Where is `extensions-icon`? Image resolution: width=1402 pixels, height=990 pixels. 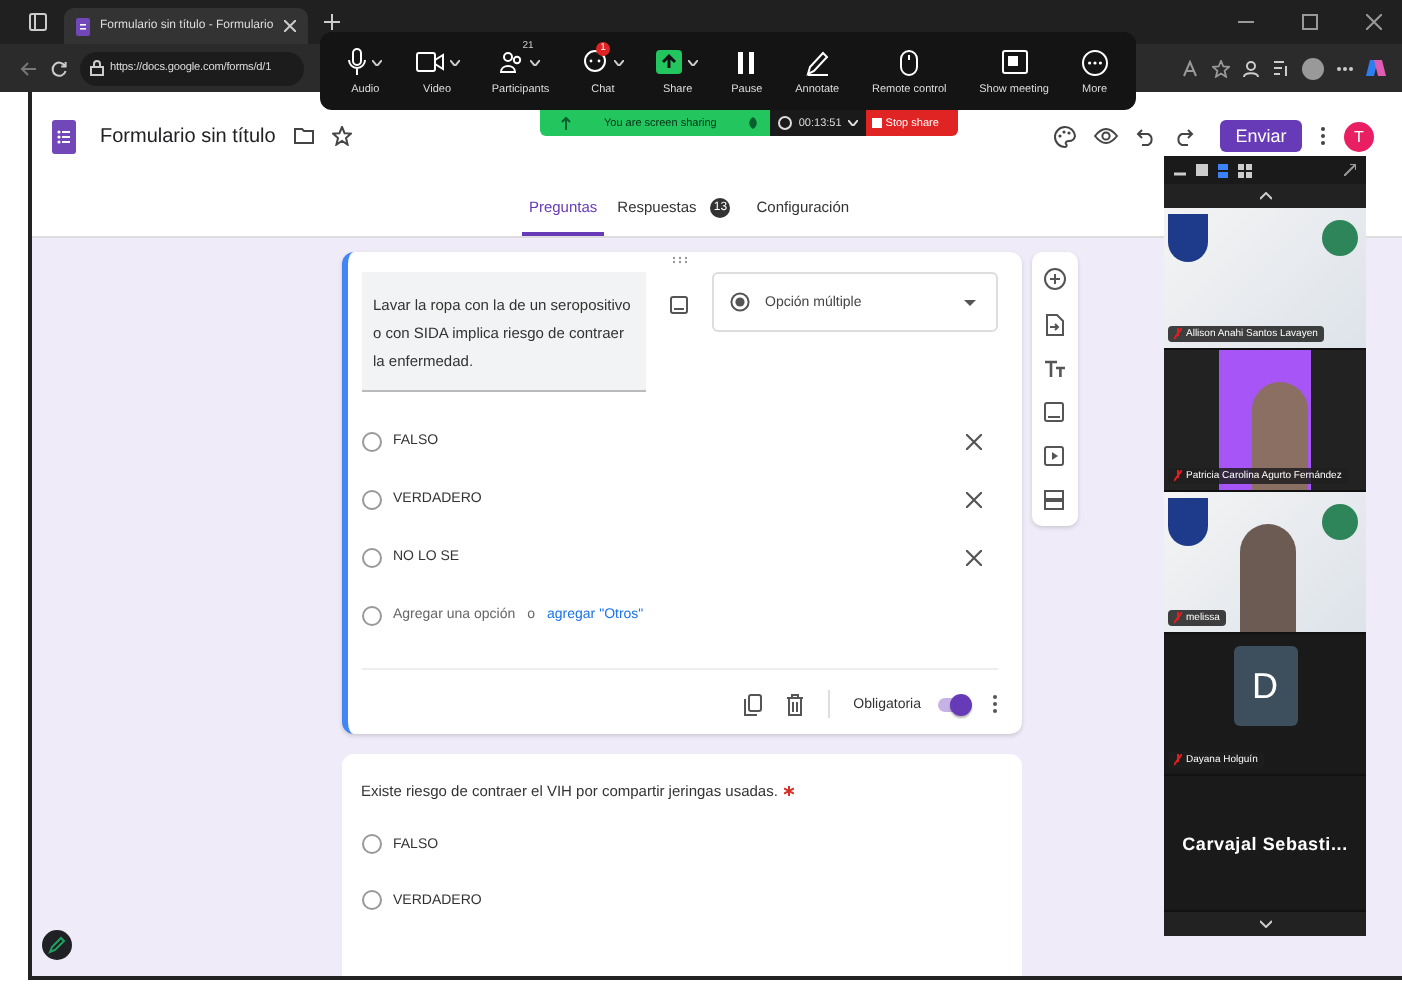
extensions-icon is located at coordinates (1251, 68).